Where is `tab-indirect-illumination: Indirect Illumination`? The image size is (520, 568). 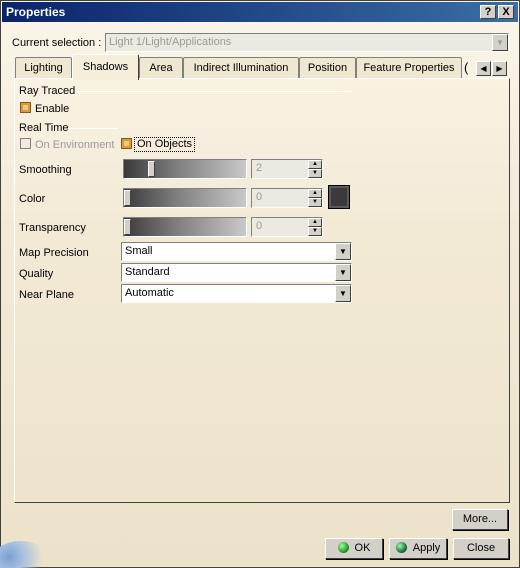 tab-indirect-illumination: Indirect Illumination is located at coordinates (241, 68).